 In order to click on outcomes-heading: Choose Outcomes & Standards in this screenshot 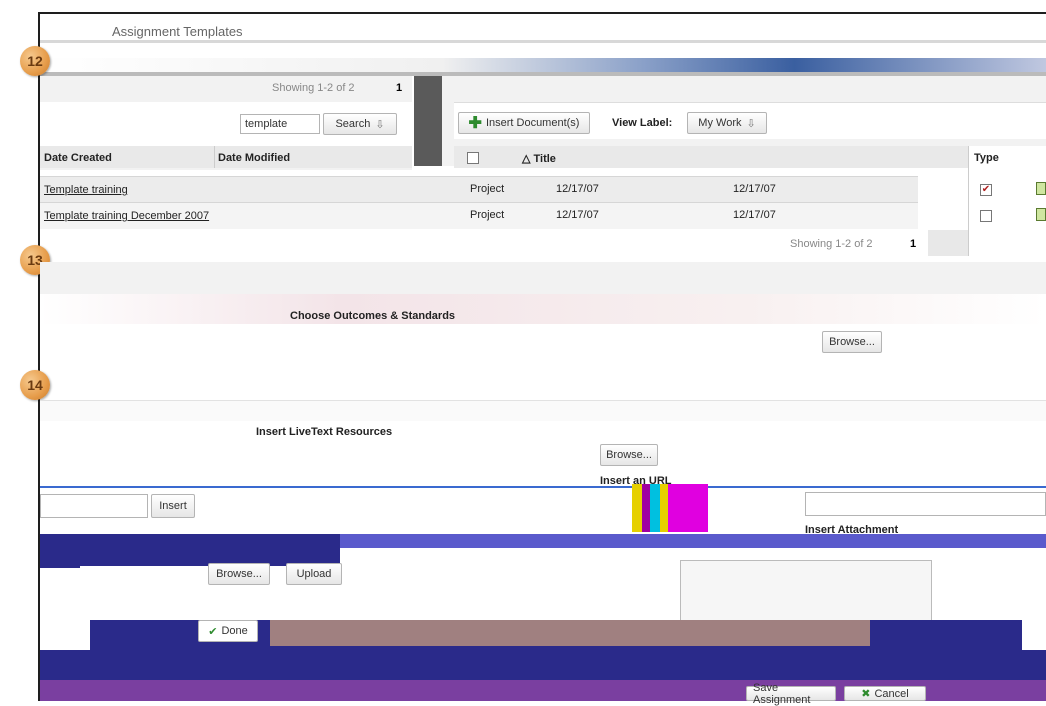, I will do `click(373, 316)`.